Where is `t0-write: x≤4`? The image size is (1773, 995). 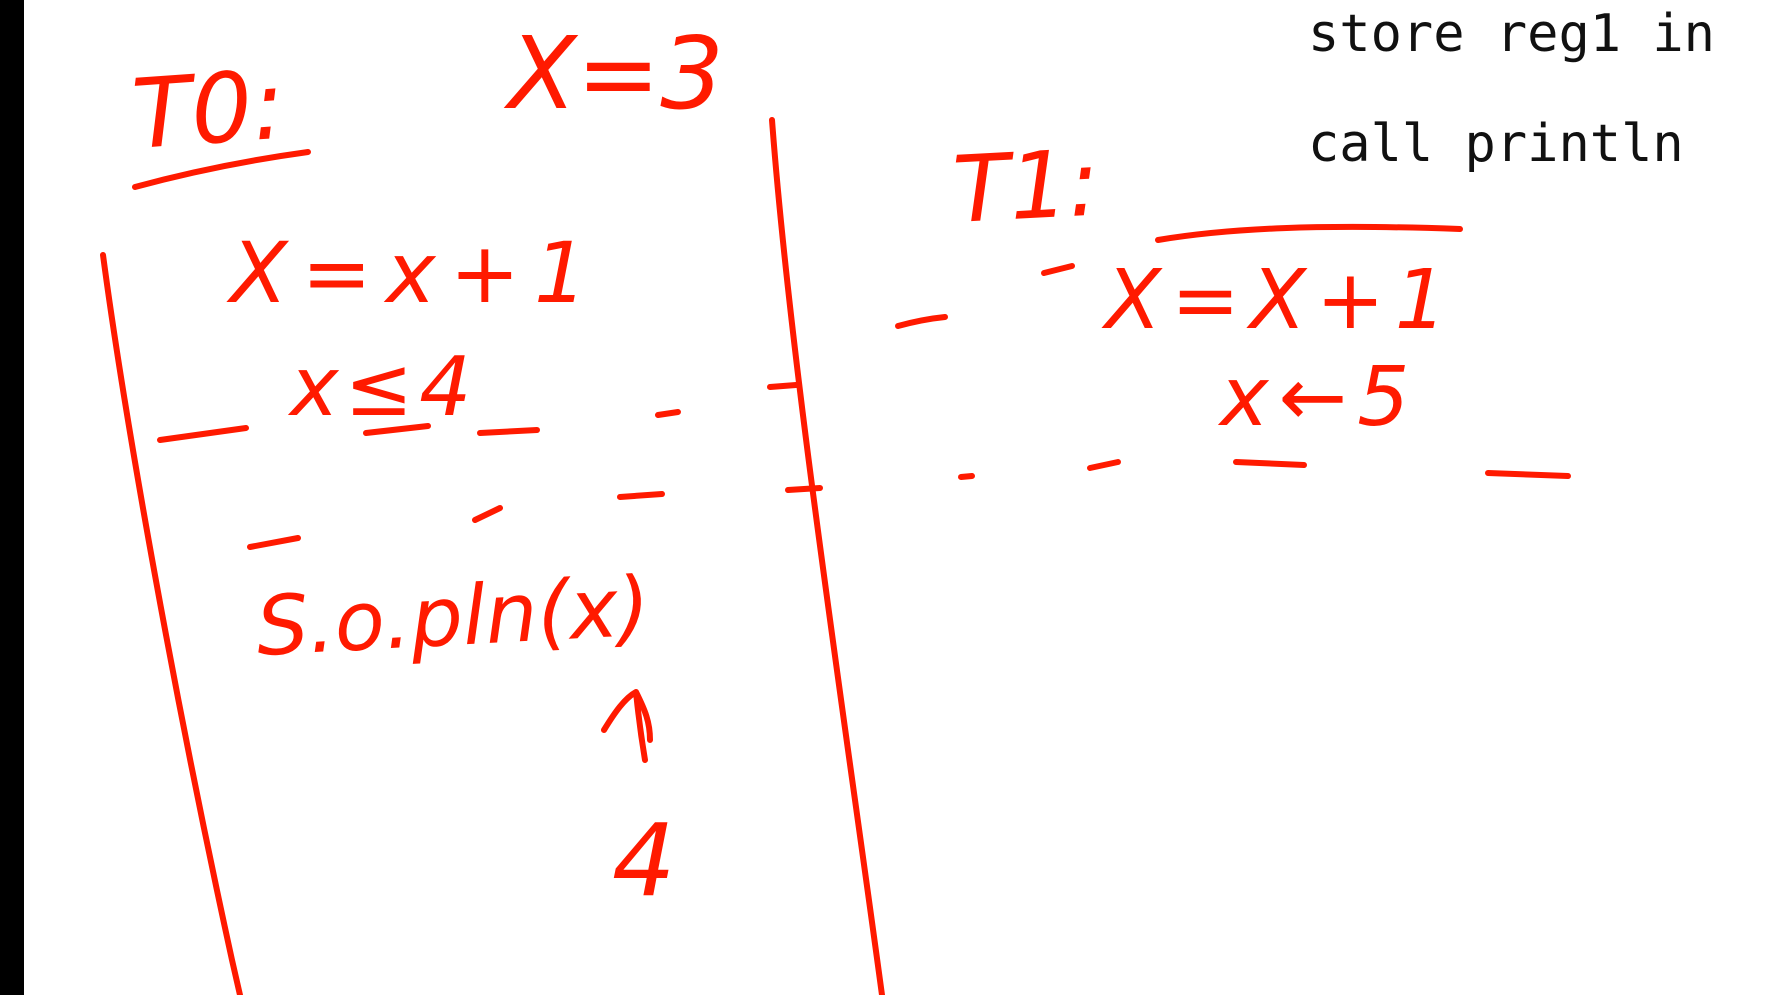 t0-write: x≤4 is located at coordinates (382, 387).